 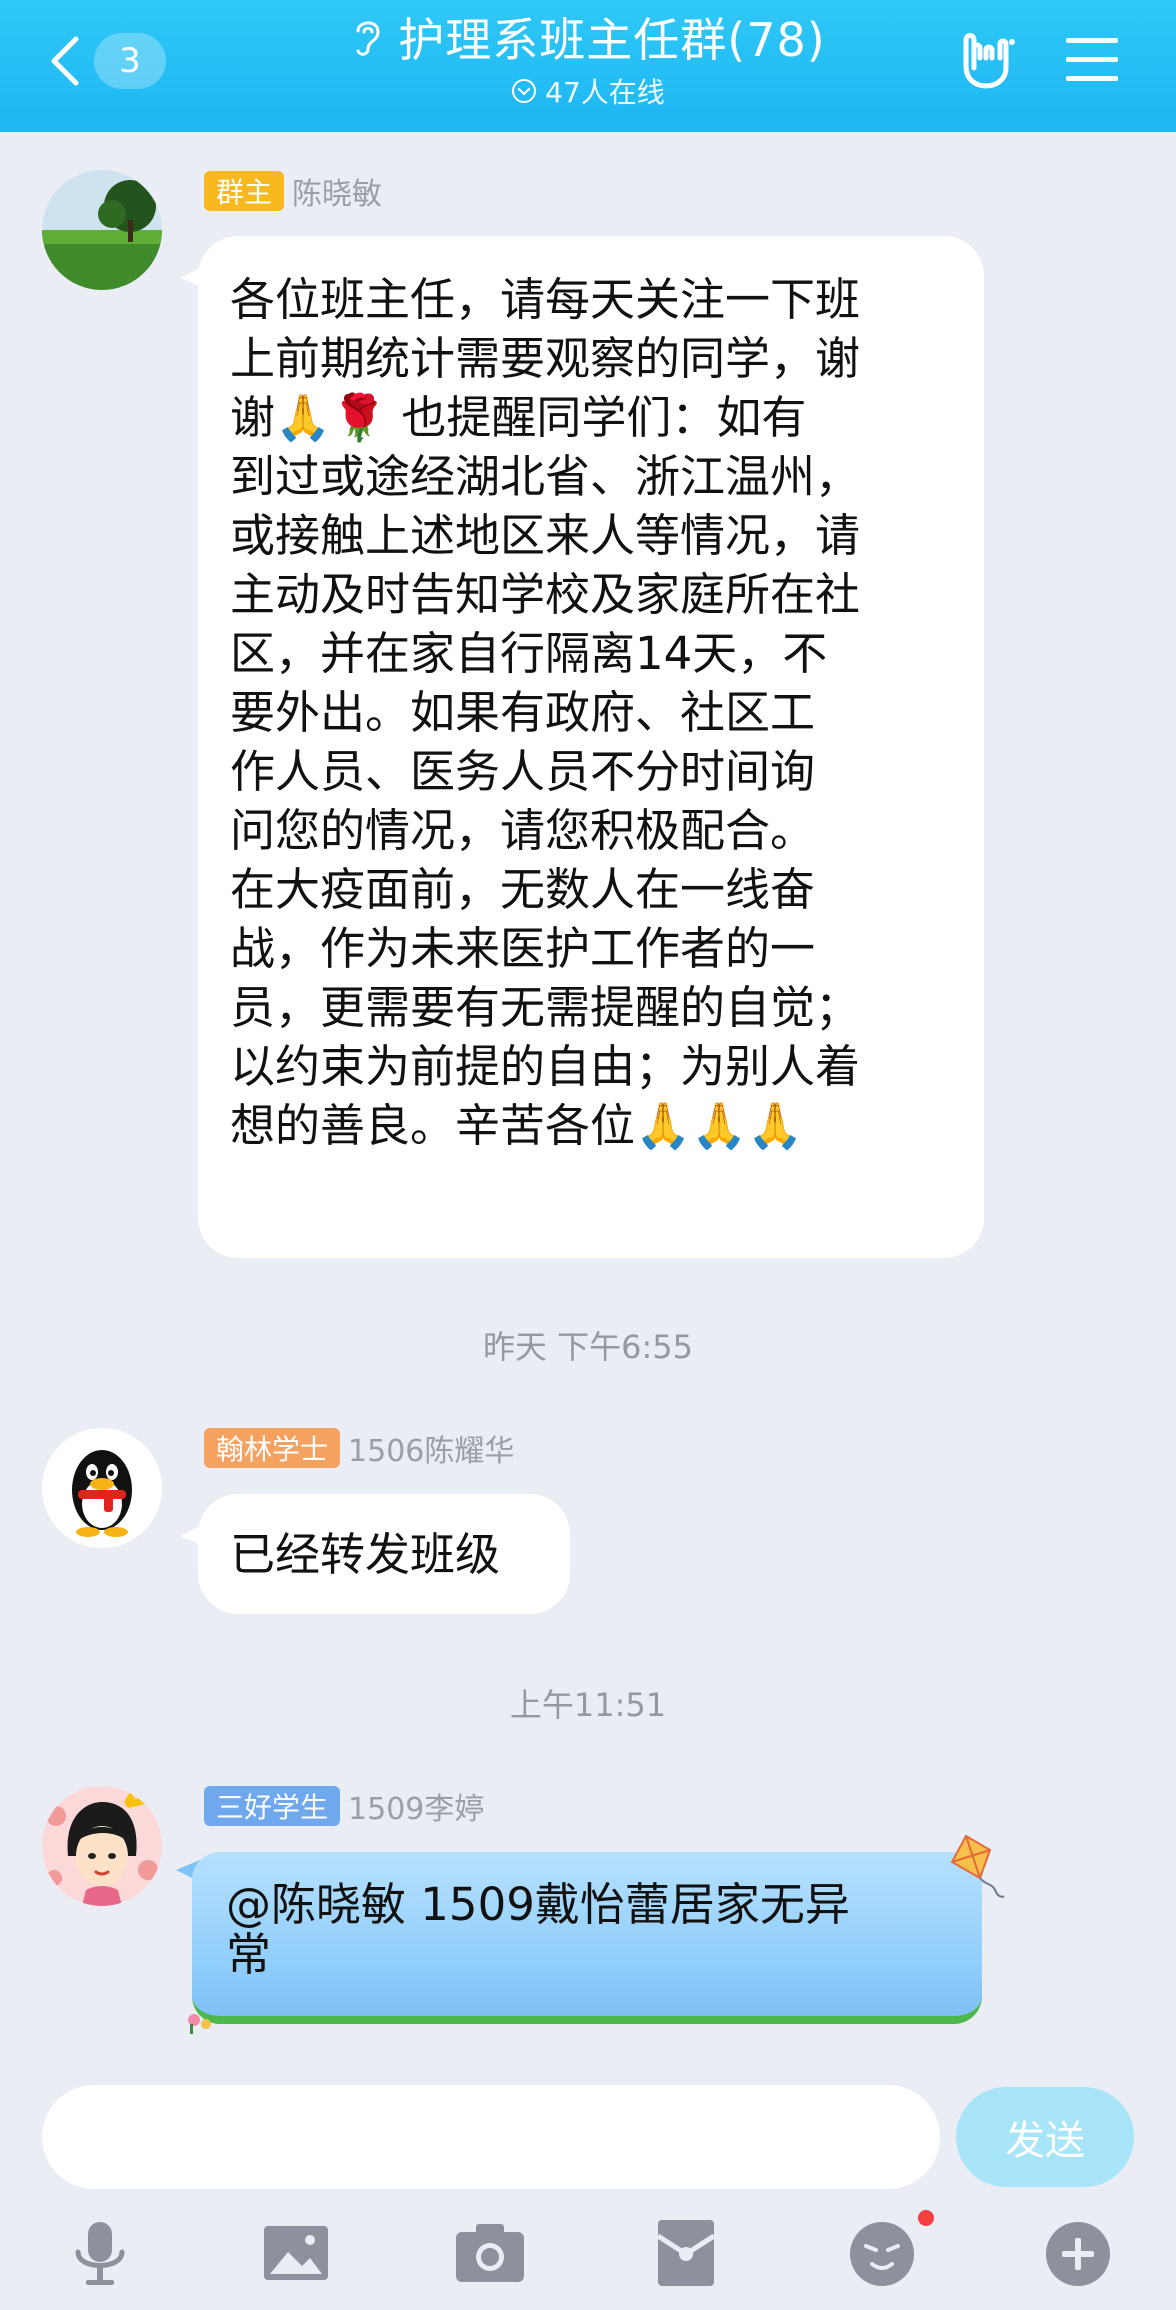 I want to click on sender-line-1: 群主 陈晓敏, so click(x=293, y=191).